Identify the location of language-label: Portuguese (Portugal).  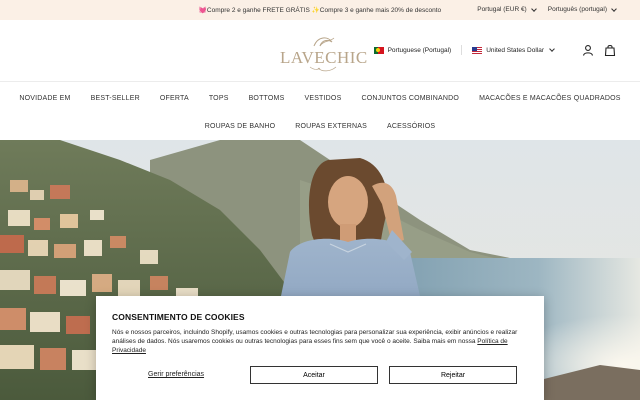
(419, 50).